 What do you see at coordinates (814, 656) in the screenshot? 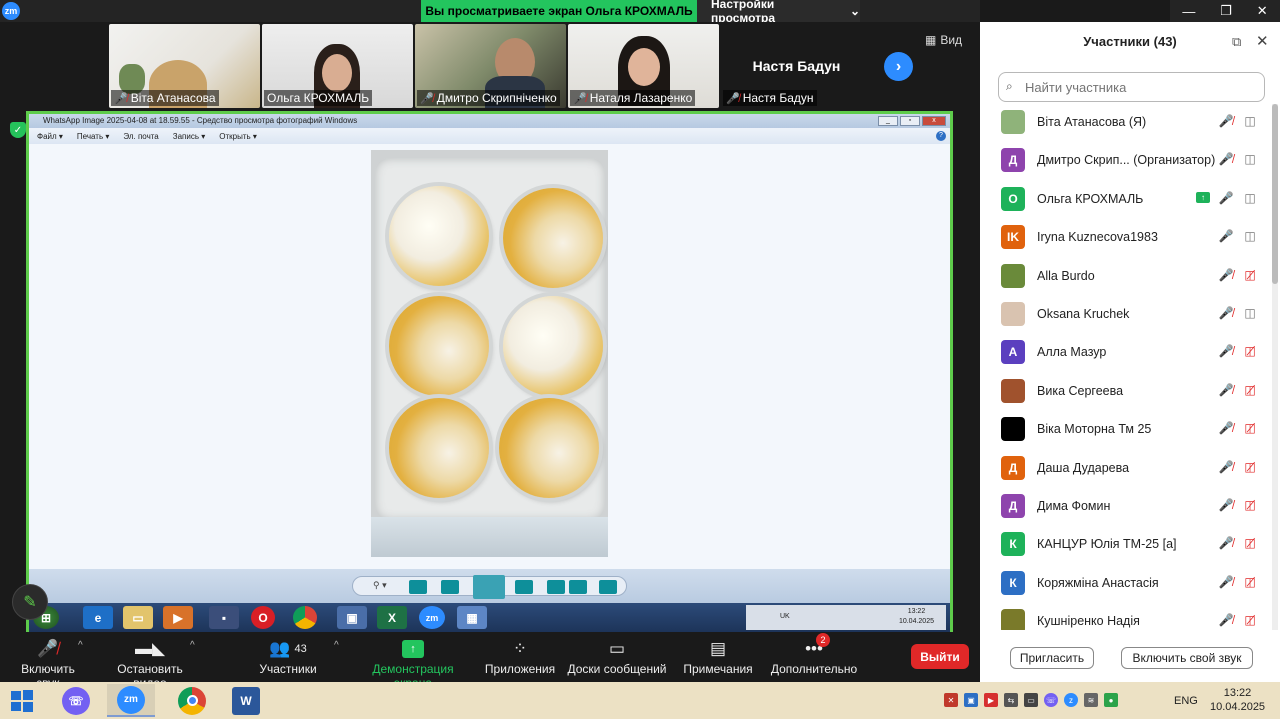
I see `more-button: ••• Дополнительно` at bounding box center [814, 656].